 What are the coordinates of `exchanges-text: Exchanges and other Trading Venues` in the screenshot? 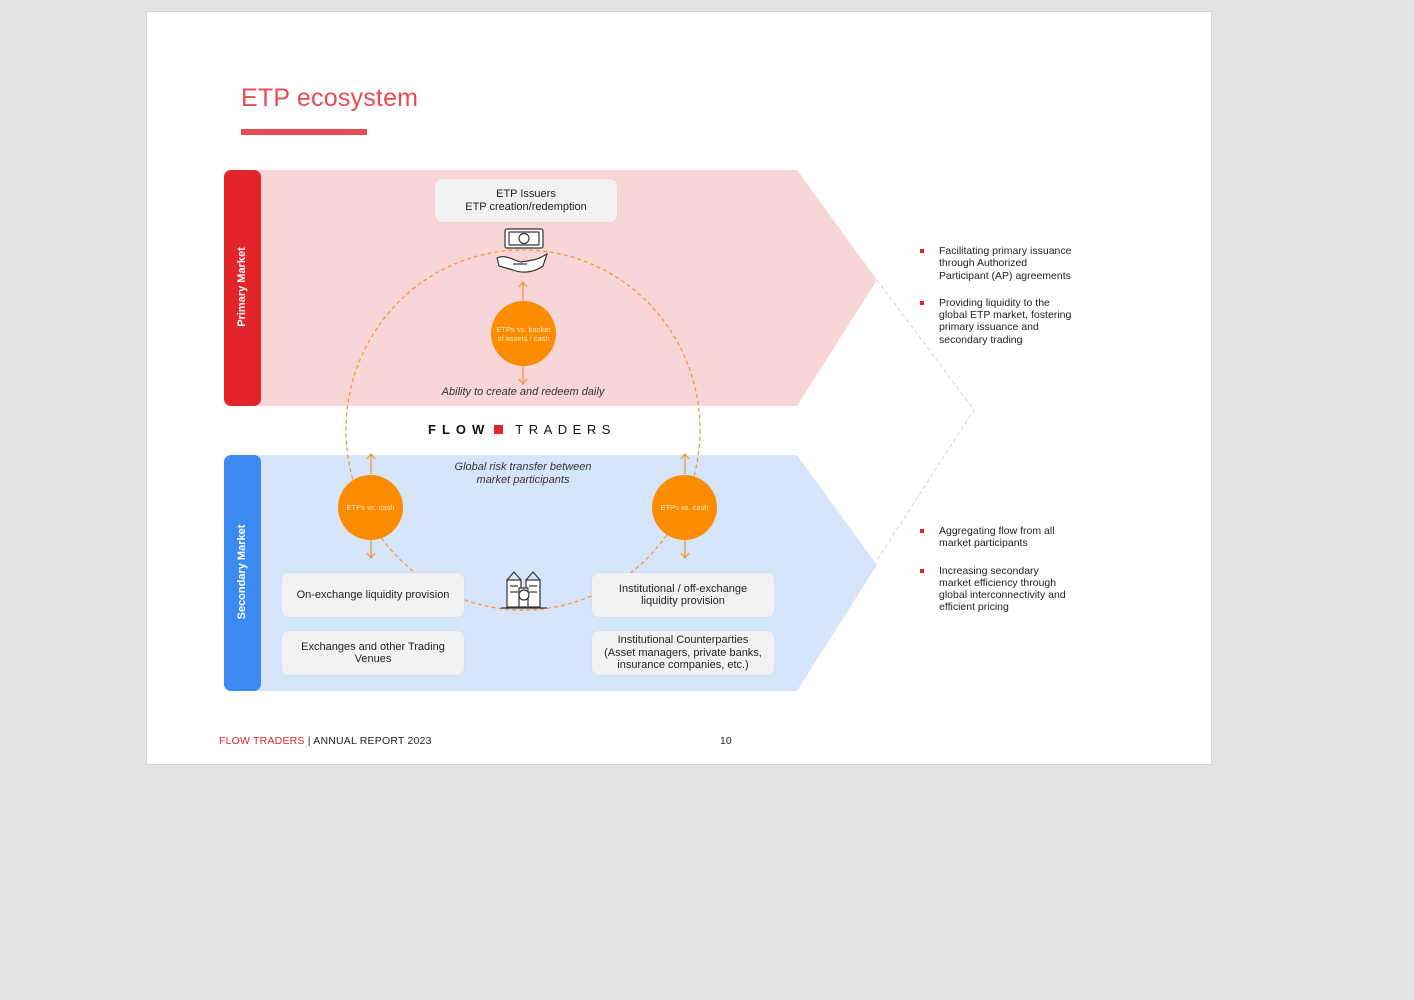 It's located at (373, 653).